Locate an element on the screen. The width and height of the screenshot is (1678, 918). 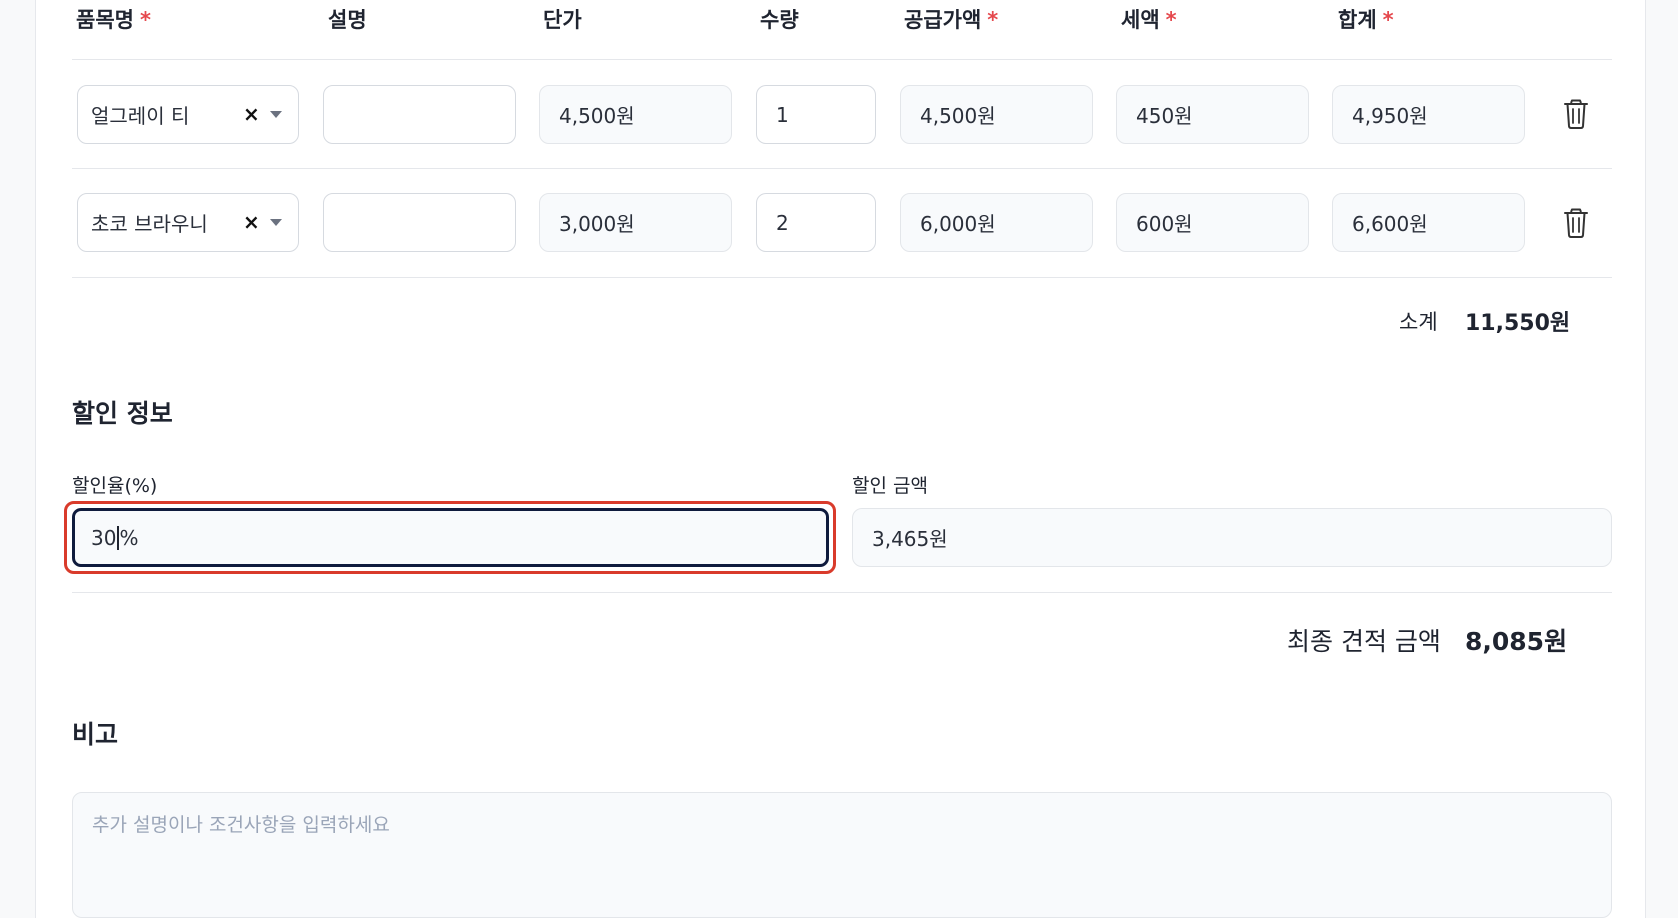
item-select-value: 초코 브라우니 is located at coordinates (149, 224).